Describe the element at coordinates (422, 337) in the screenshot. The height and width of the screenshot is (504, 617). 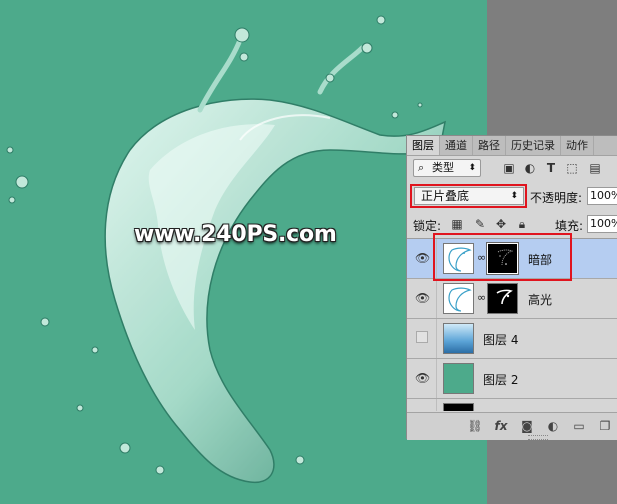
I see `visibility-toggle-off` at that location.